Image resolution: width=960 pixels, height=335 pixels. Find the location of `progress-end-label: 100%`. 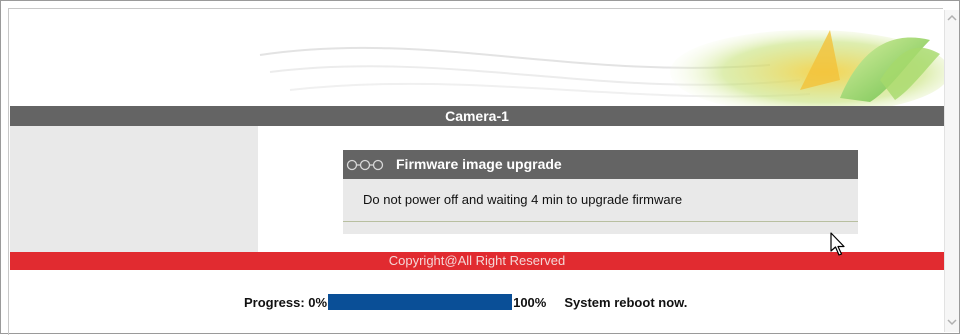

progress-end-label: 100% is located at coordinates (530, 302).